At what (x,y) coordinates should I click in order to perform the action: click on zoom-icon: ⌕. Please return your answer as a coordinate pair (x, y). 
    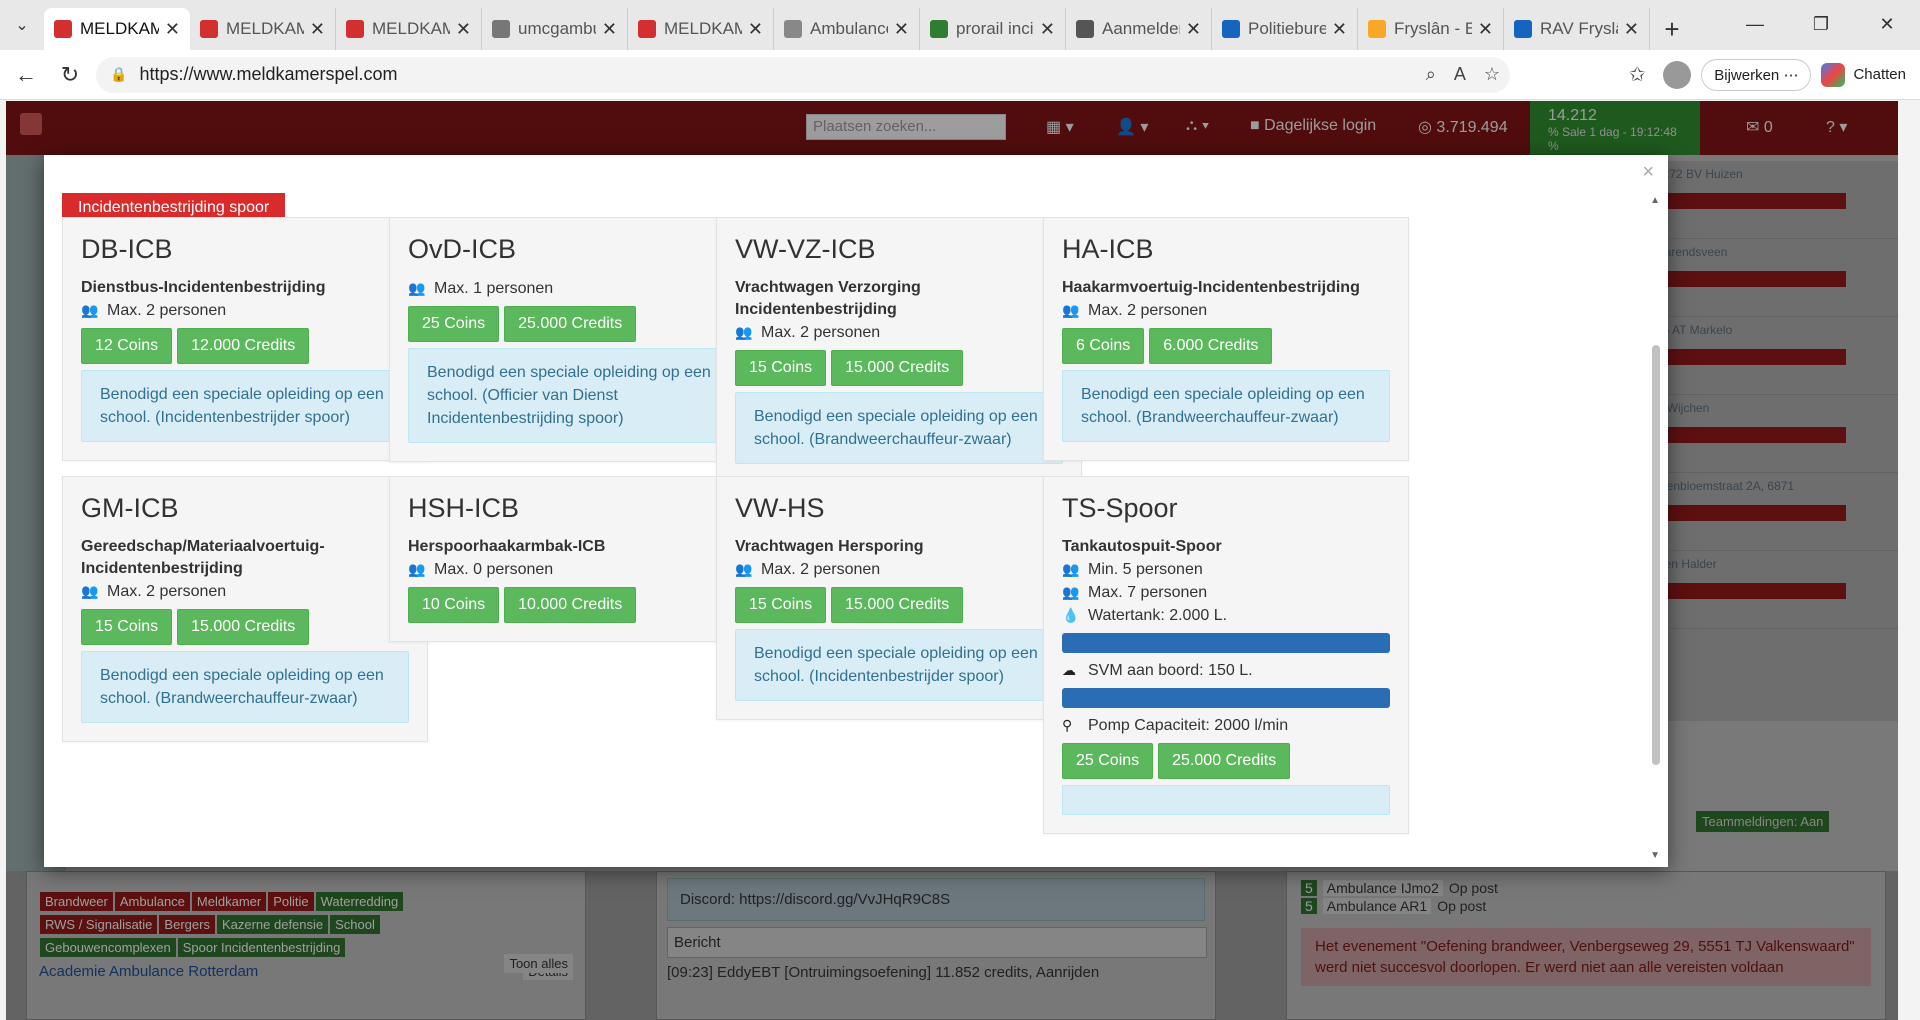
    Looking at the image, I should click on (1431, 74).